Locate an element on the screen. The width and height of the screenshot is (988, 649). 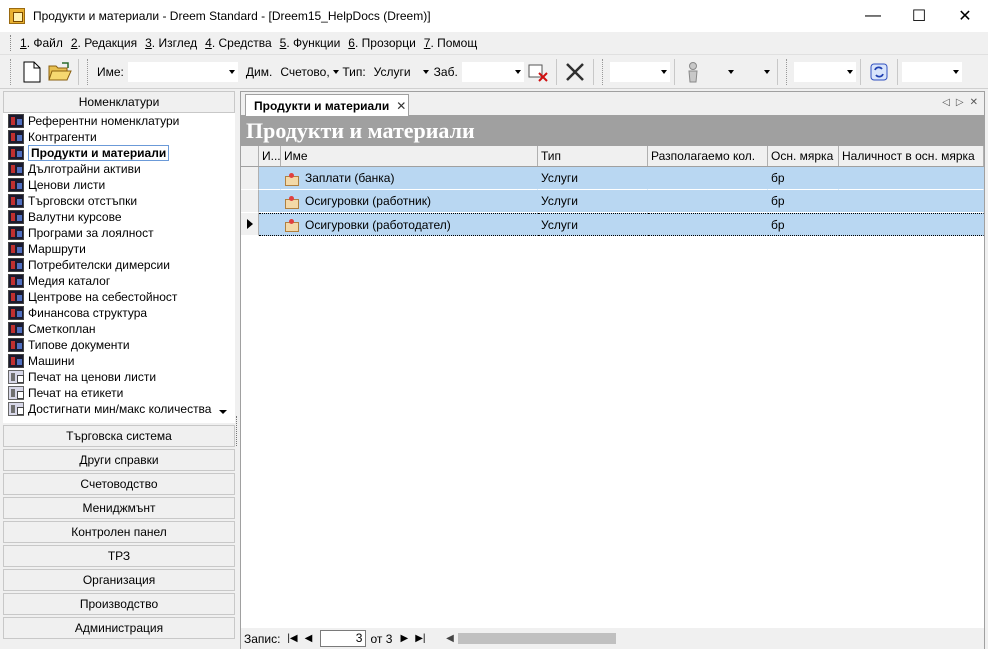
new-document-button is located at coordinates (32, 72).